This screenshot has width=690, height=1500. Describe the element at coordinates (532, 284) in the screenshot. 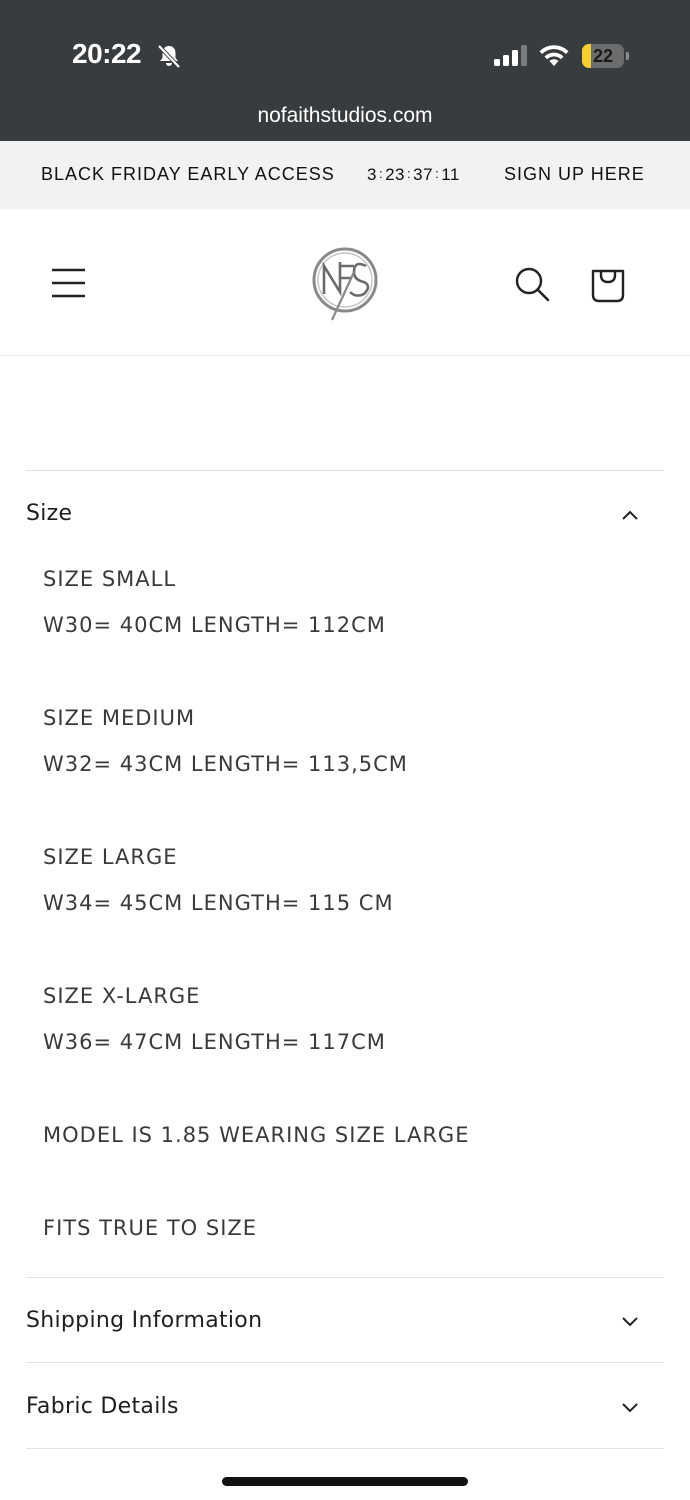

I see `search-icon` at that location.